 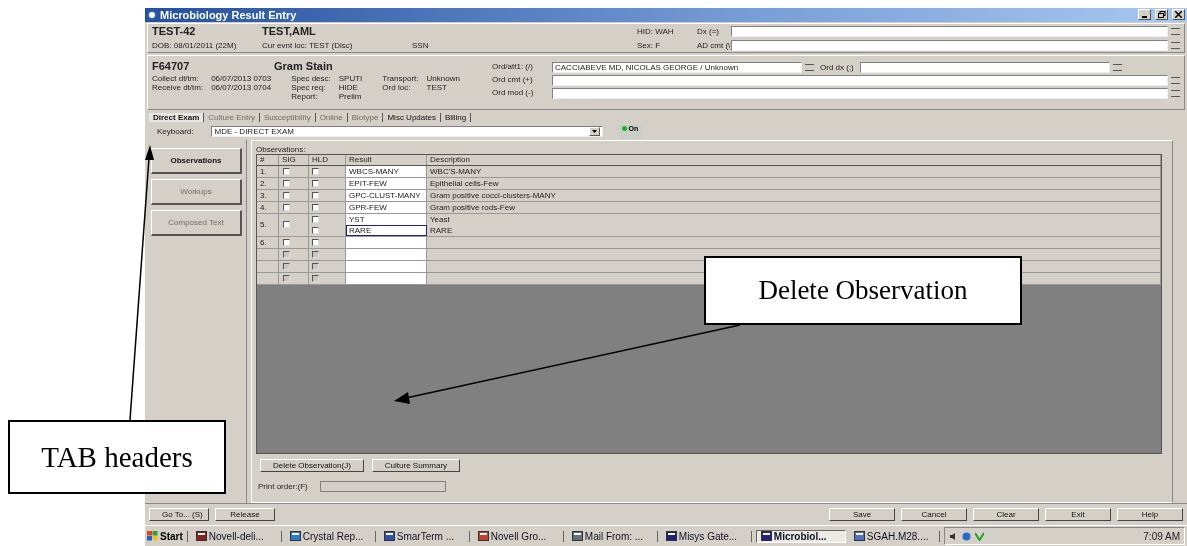 I want to click on column-header: Result, so click(x=386, y=159).